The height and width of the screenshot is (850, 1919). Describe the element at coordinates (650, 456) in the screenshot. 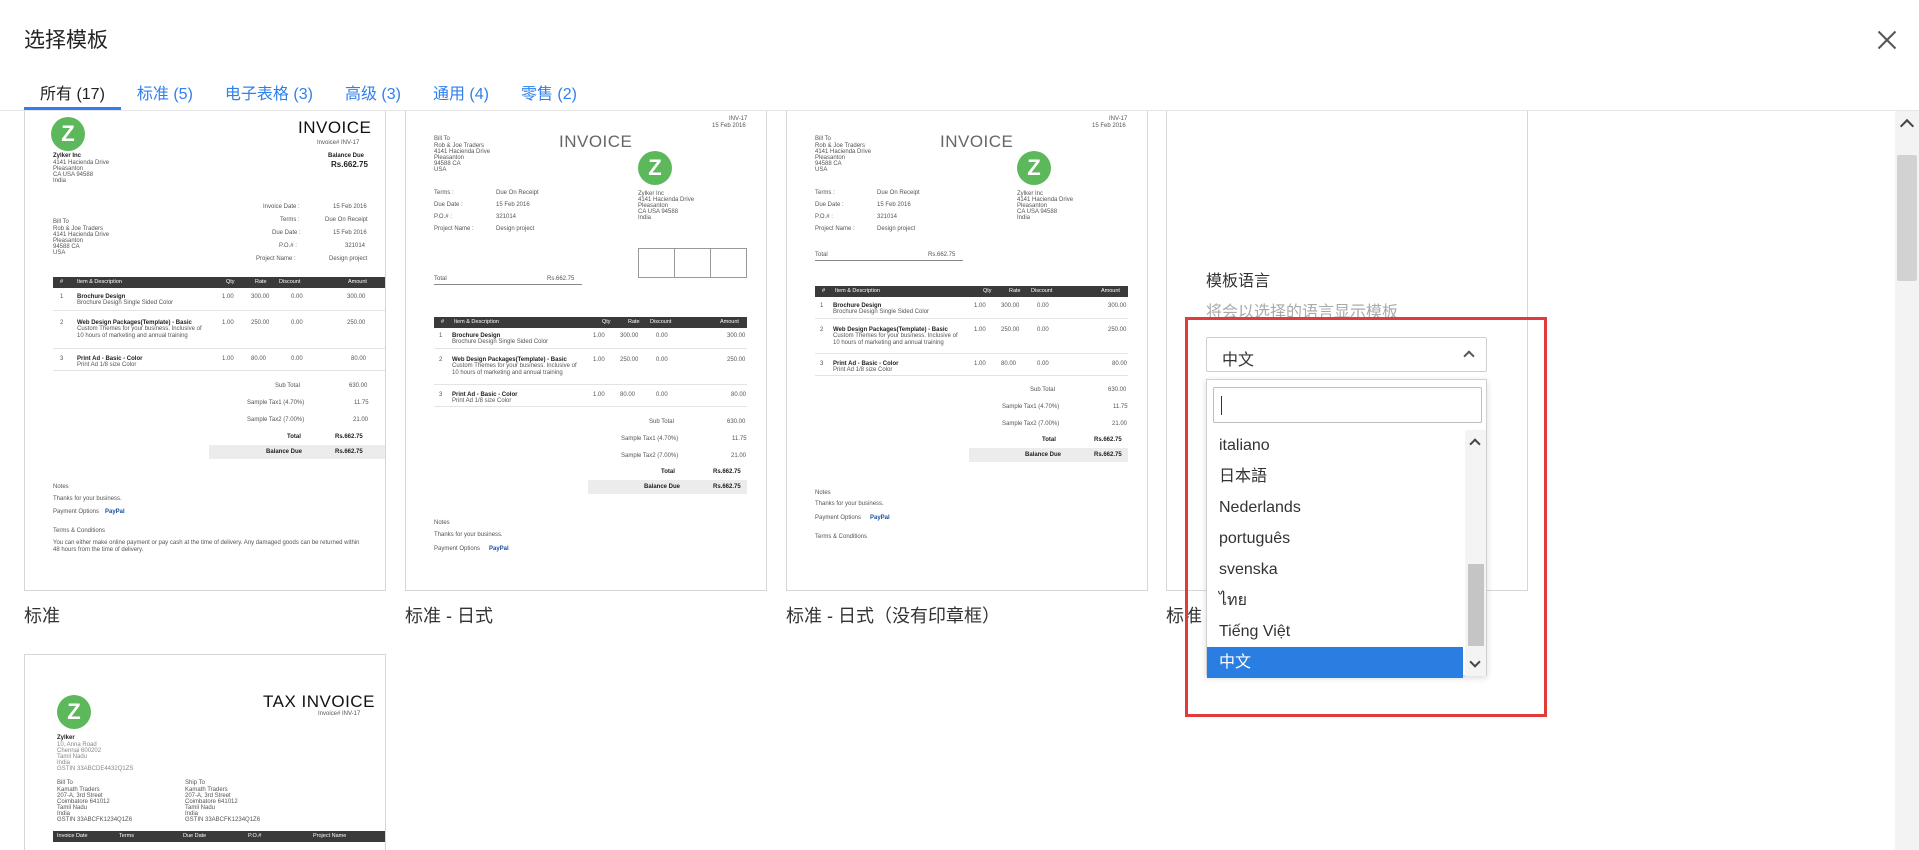

I see `summary-label: Sample Tax2 (7.00%)` at that location.